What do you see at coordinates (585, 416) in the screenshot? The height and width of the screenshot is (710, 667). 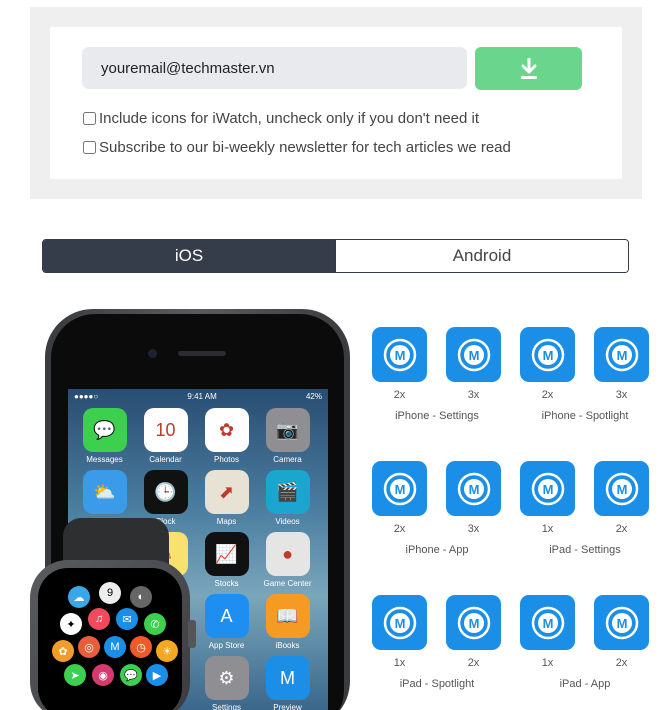 I see `icon-set-label: iPhone - Spotlight` at bounding box center [585, 416].